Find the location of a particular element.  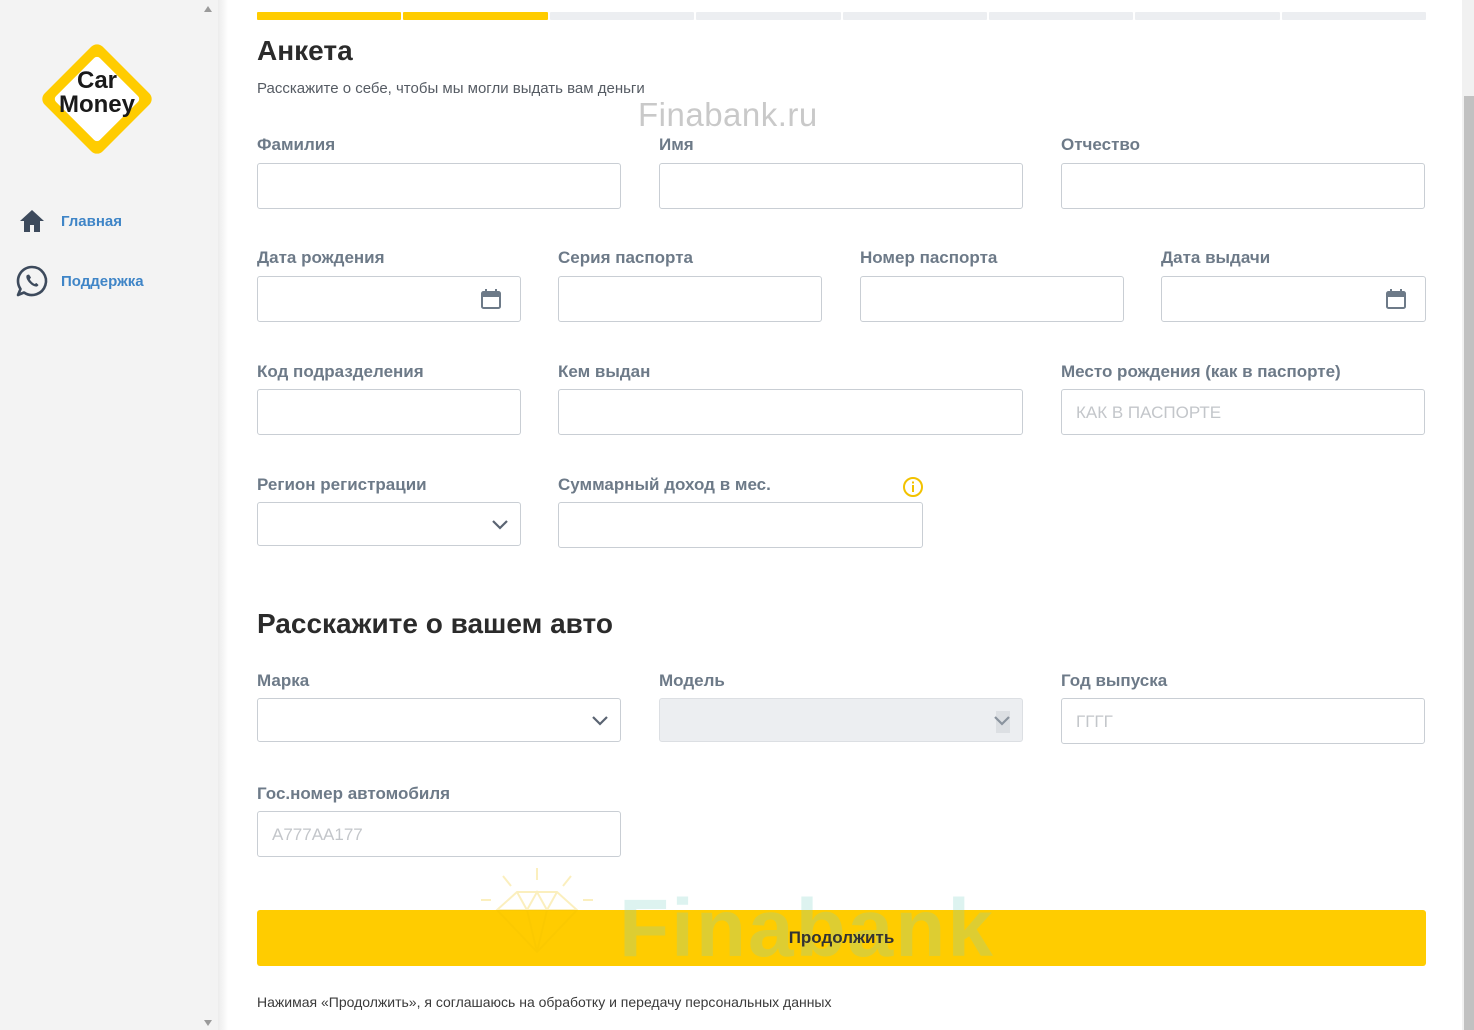

department-code-label: Код подразделения is located at coordinates (340, 371).